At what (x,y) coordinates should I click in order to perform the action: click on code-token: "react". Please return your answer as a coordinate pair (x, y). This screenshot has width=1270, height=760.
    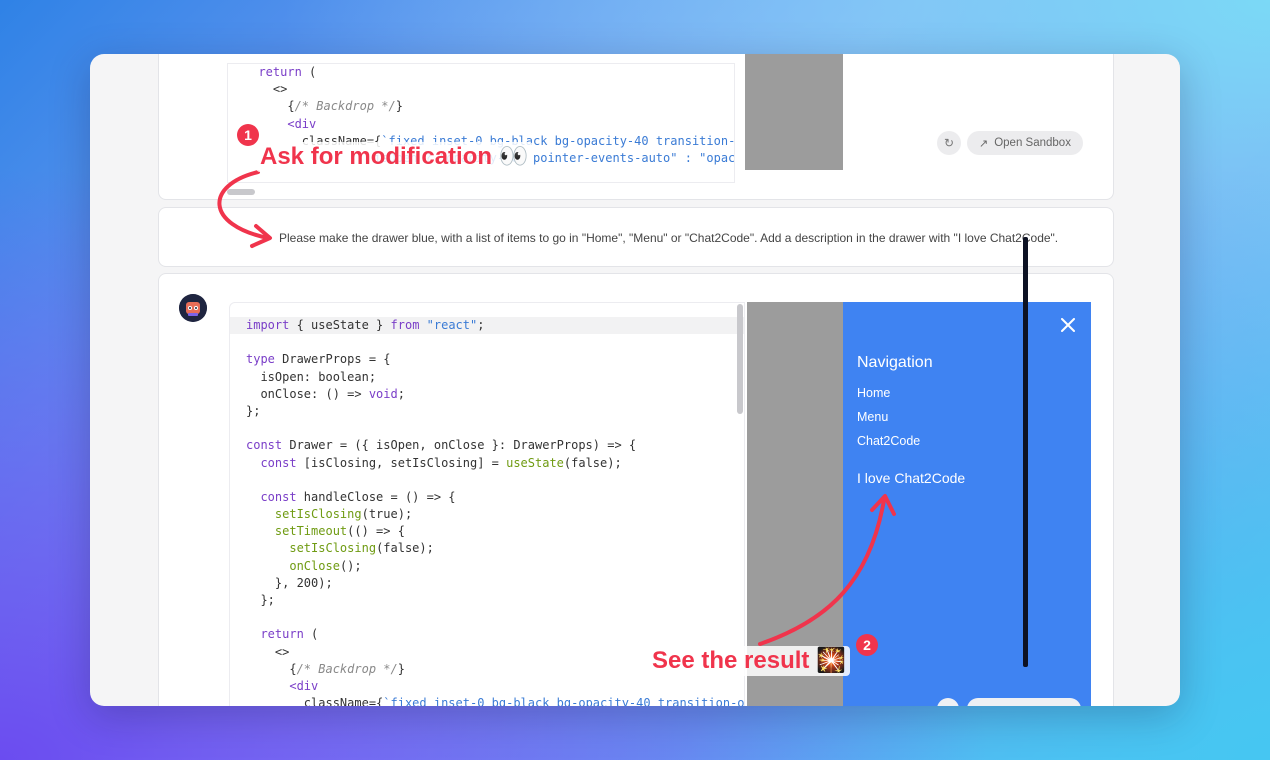
    Looking at the image, I should click on (452, 325).